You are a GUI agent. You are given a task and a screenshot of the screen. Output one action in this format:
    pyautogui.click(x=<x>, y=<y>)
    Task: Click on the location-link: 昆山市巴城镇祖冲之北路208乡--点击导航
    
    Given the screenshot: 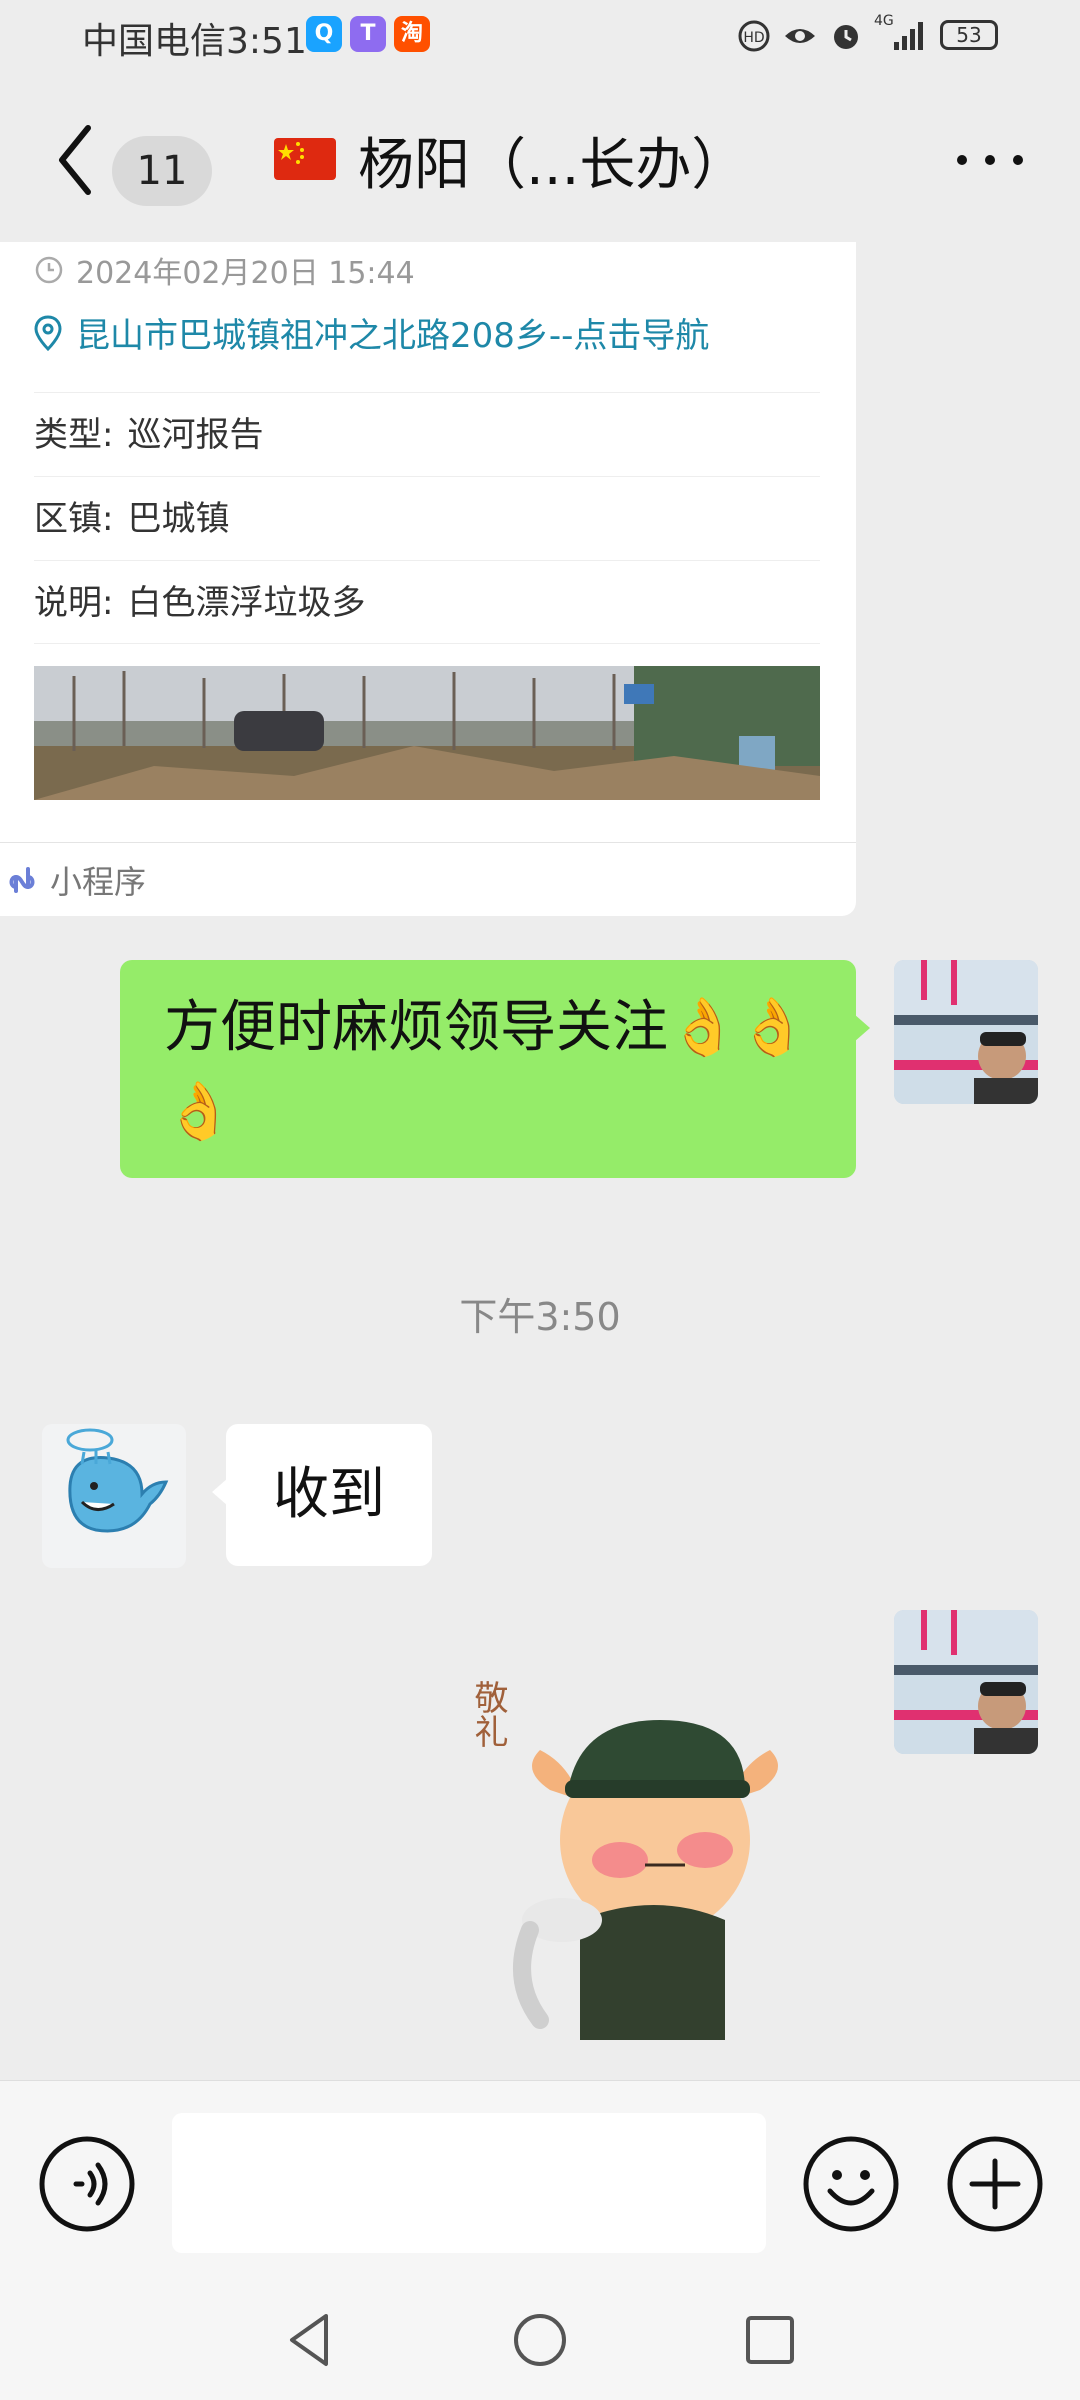 What is the action you would take?
    pyautogui.click(x=371, y=332)
    